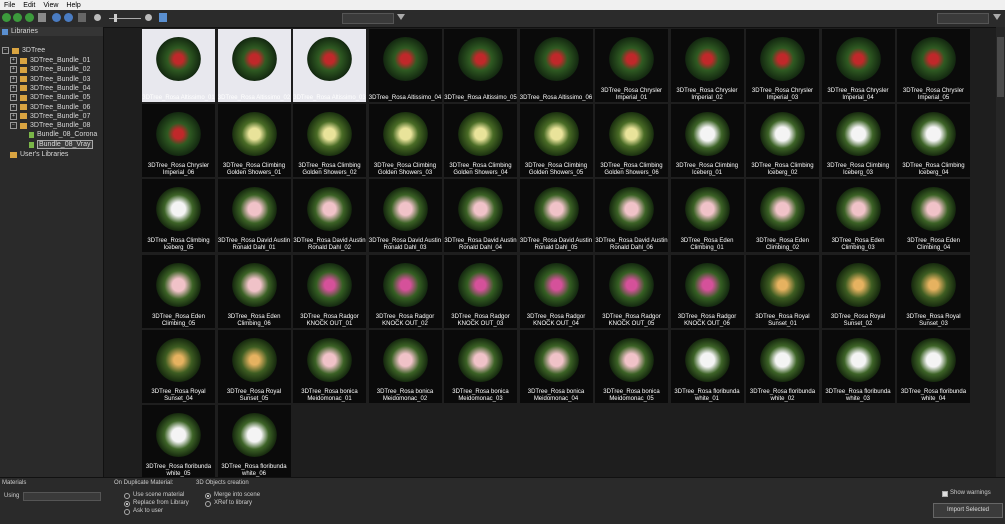 This screenshot has width=1005, height=524. Describe the element at coordinates (50, 88) in the screenshot. I see `tree-item-bundle: +3DTree_Bundle_04` at that location.